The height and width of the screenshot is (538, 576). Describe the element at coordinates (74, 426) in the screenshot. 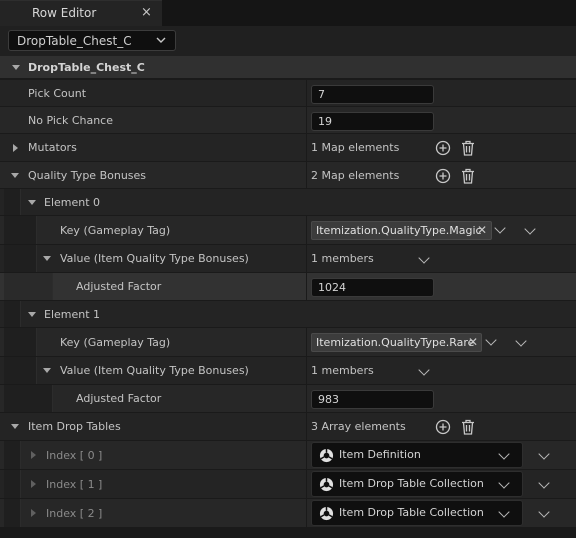

I see `property-label: Item Drop Tables` at that location.